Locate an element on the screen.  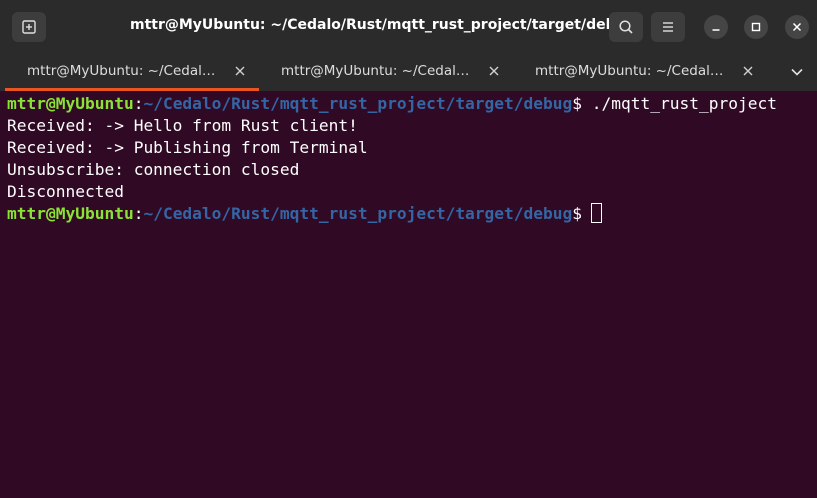
menu-button is located at coordinates (668, 27).